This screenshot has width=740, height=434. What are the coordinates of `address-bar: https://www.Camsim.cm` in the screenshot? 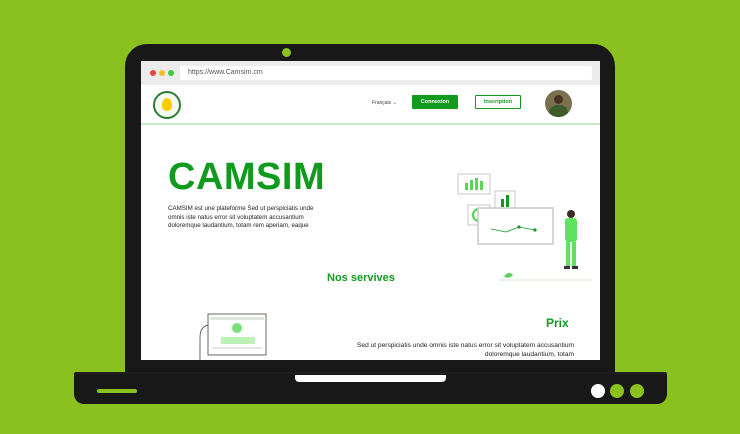 It's located at (386, 73).